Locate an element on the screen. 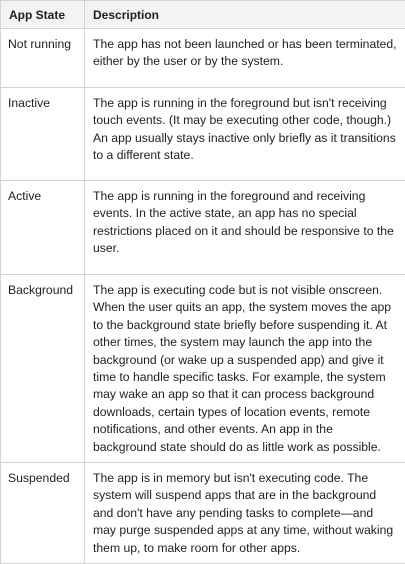 This screenshot has height=564, width=405. app-state-cell: Active is located at coordinates (43, 228).